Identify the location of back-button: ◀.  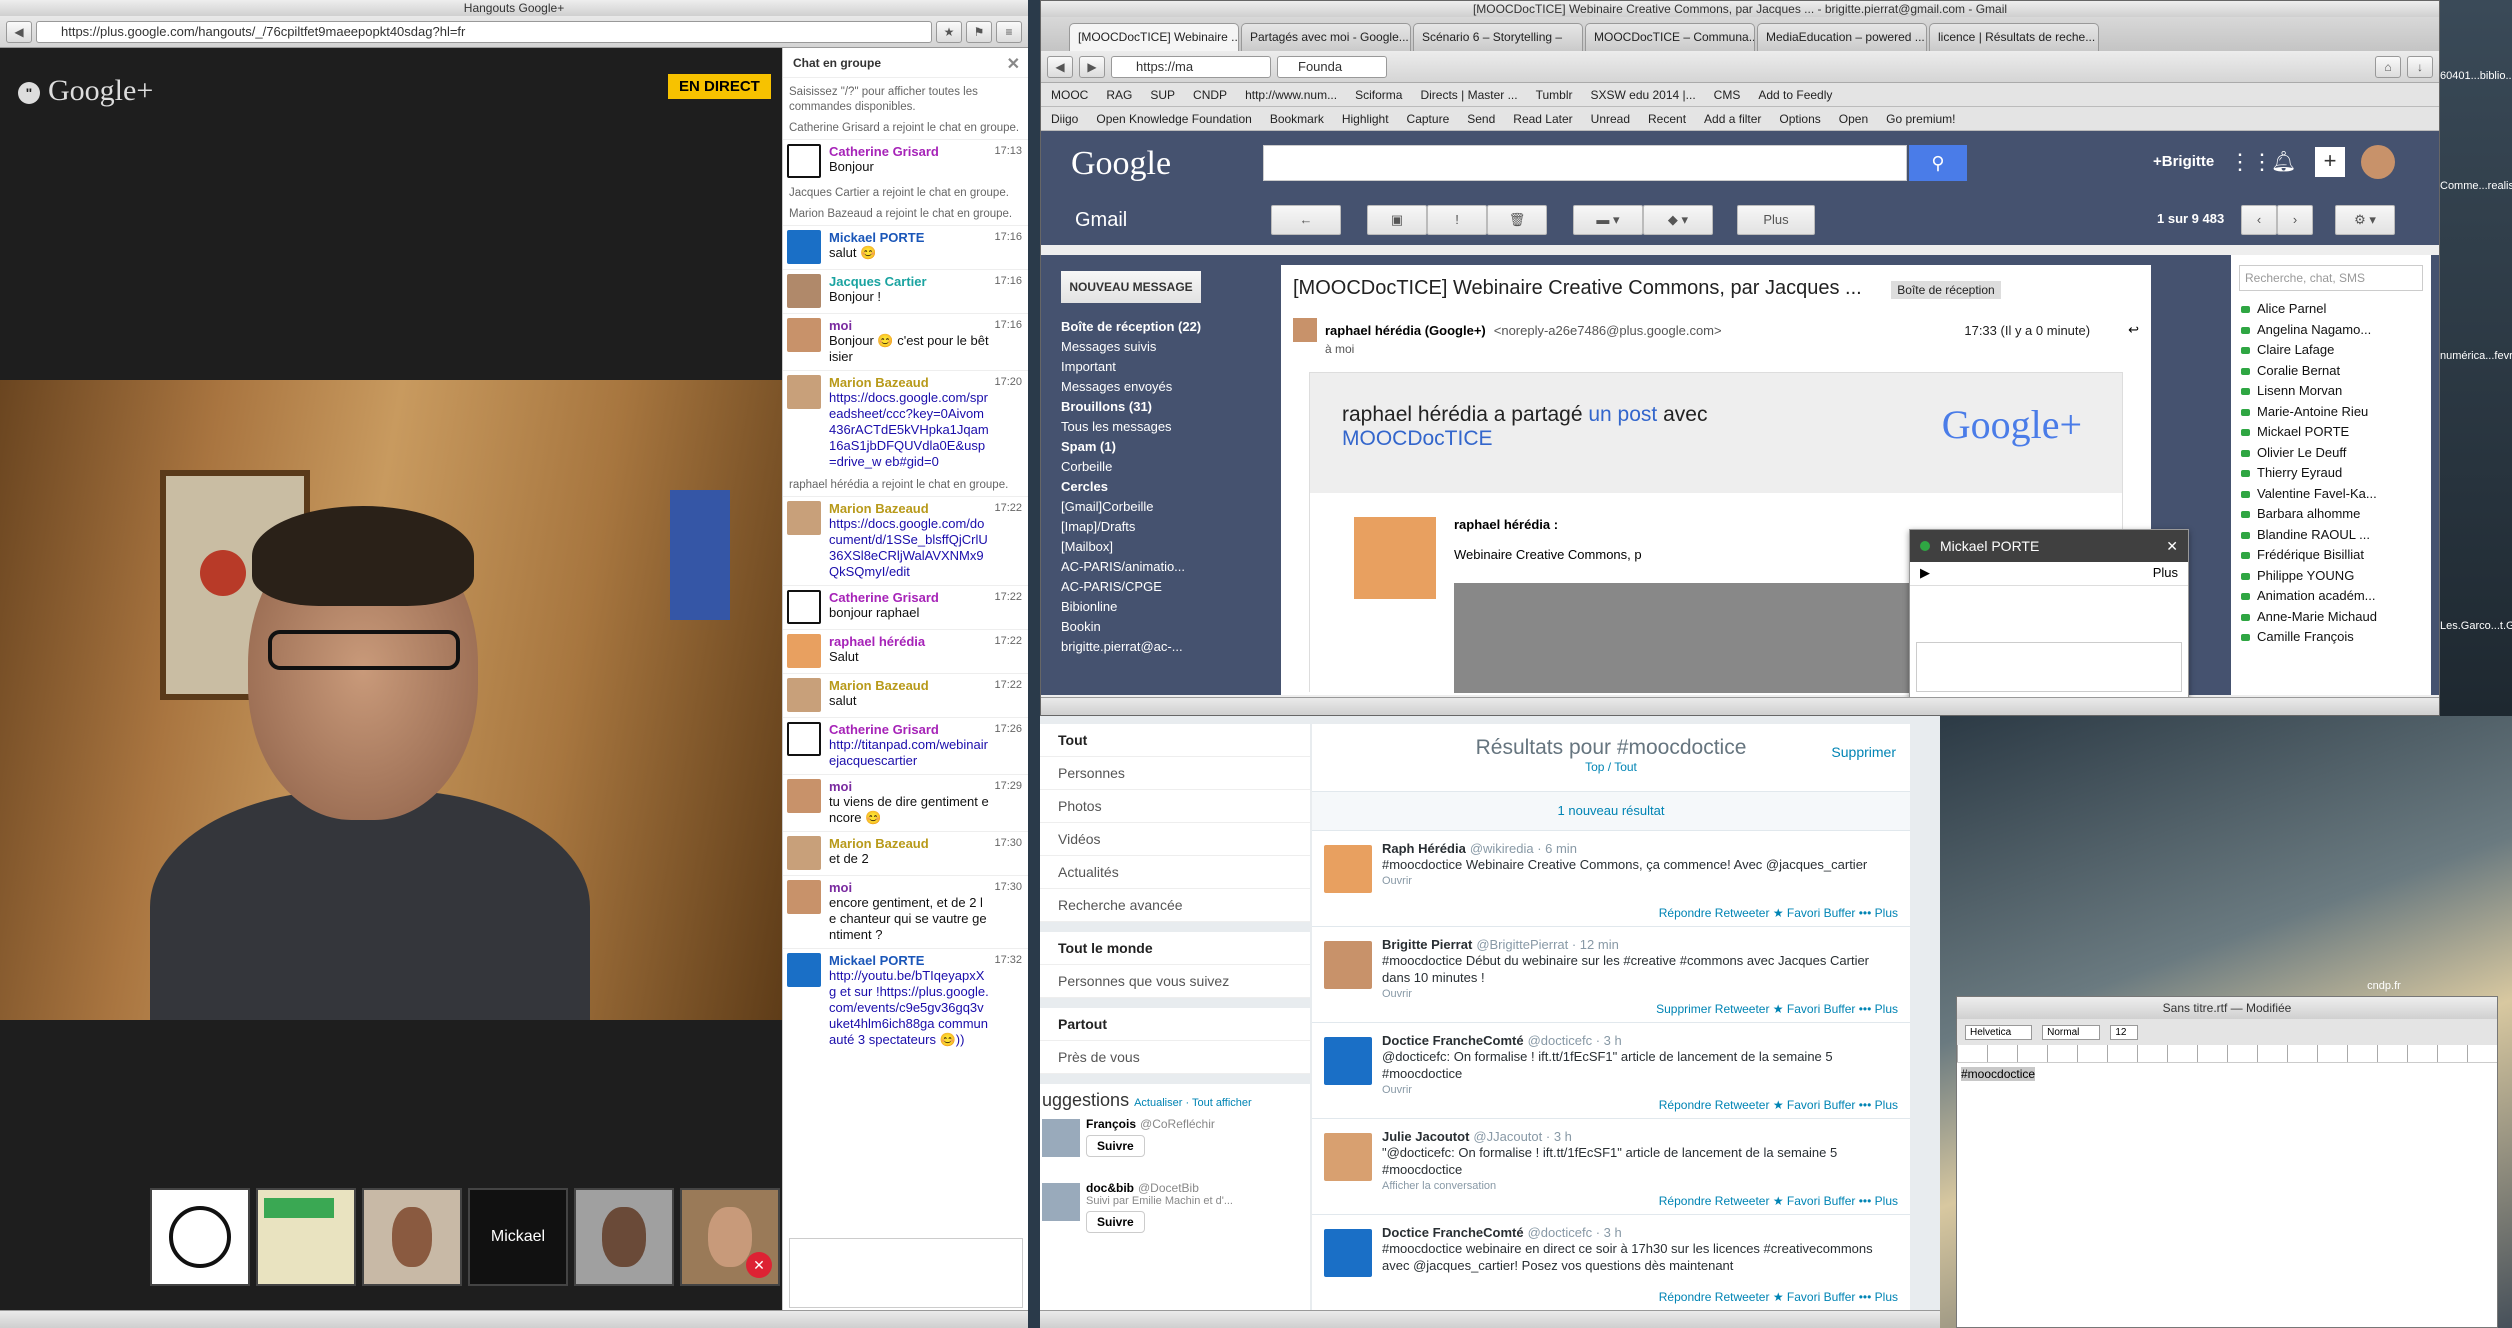
(1060, 66).